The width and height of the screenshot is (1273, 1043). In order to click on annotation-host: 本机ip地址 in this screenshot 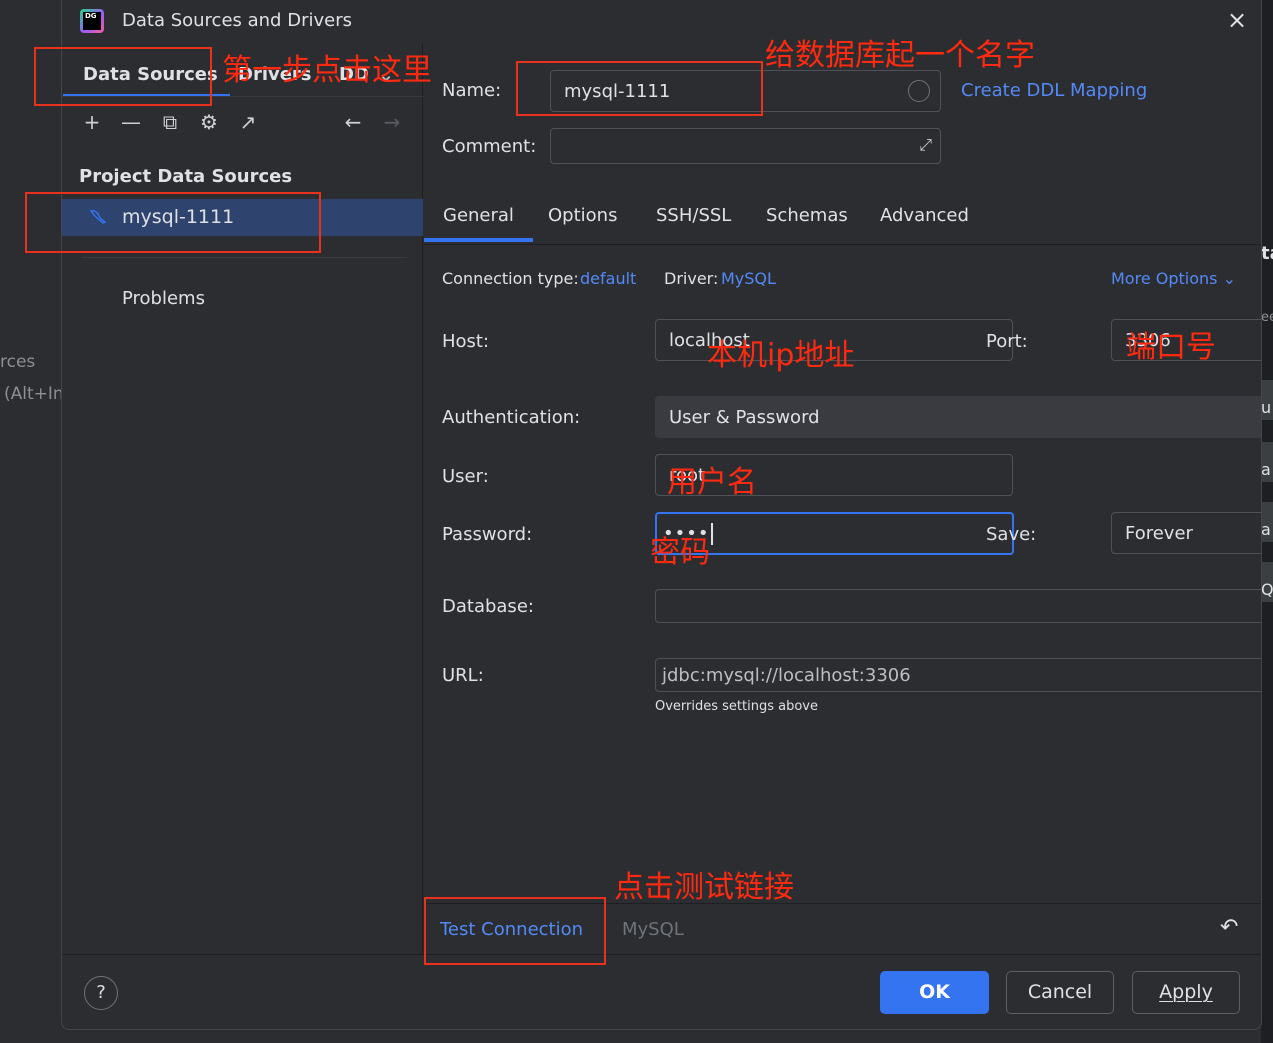, I will do `click(781, 355)`.